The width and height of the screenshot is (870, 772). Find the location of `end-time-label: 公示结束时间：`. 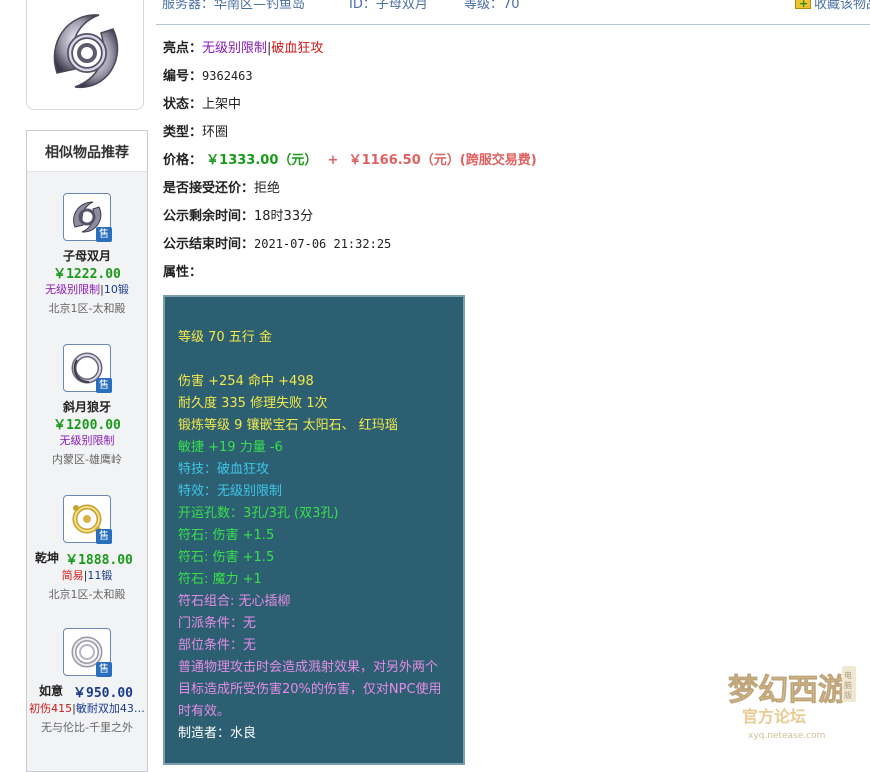

end-time-label: 公示结束时间： is located at coordinates (209, 244).